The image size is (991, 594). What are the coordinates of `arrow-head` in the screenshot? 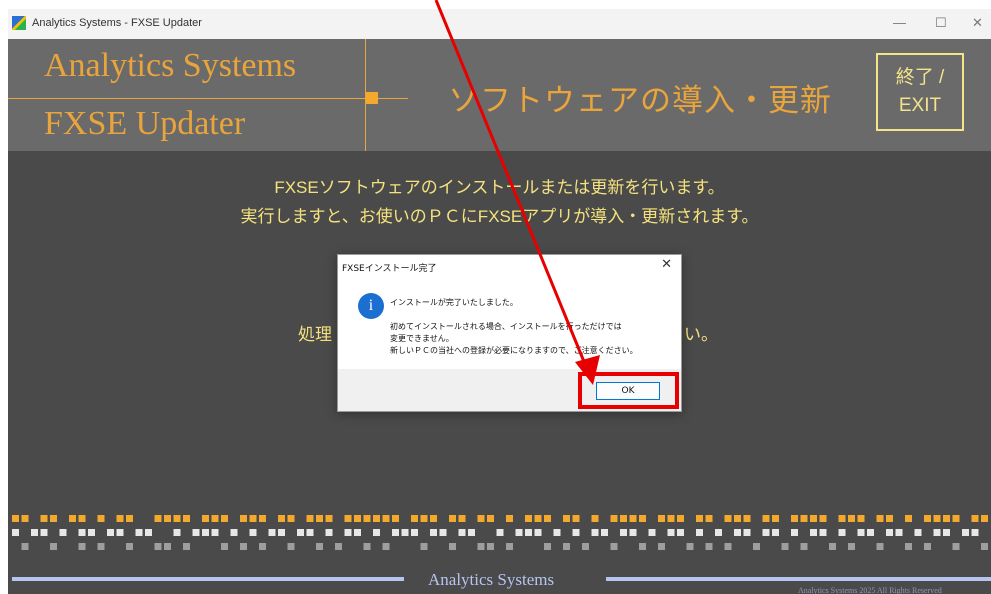 It's located at (587, 370).